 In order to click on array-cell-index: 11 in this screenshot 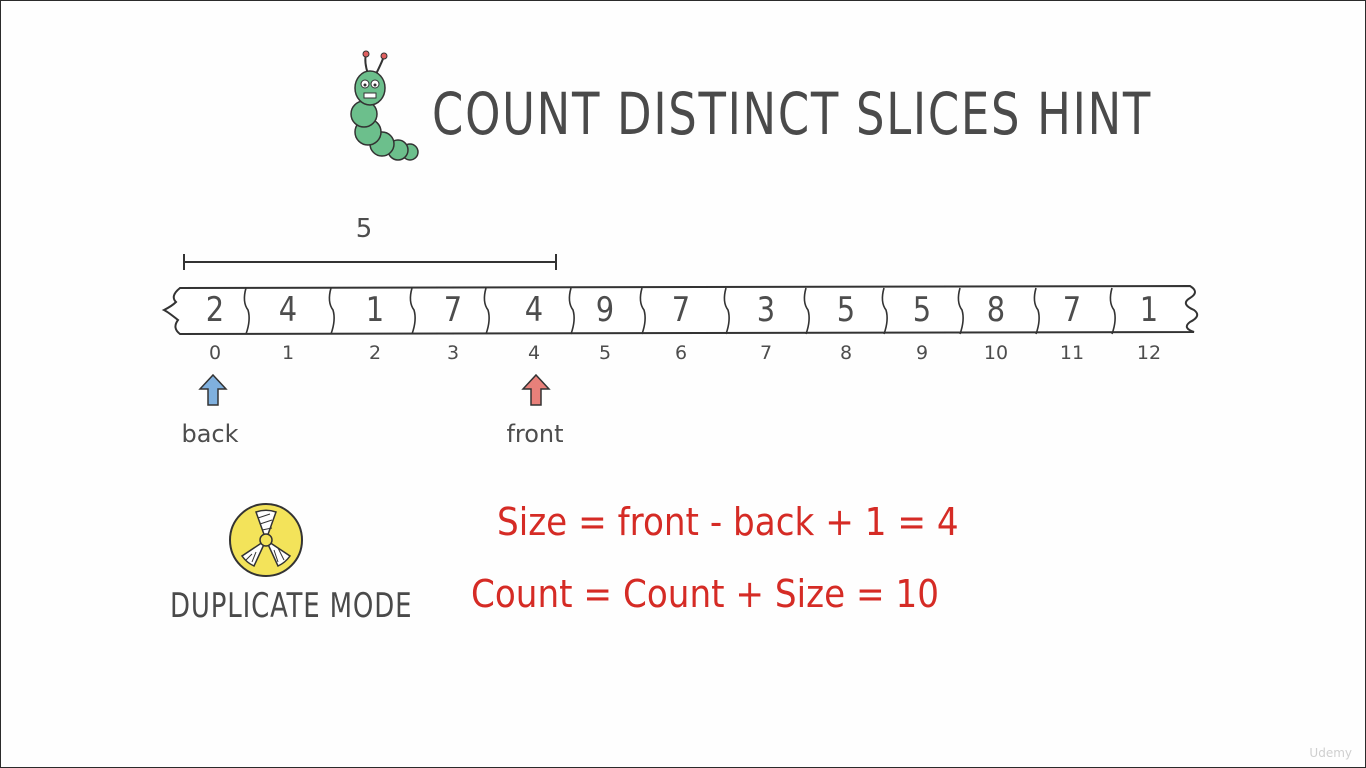, I will do `click(1072, 353)`.